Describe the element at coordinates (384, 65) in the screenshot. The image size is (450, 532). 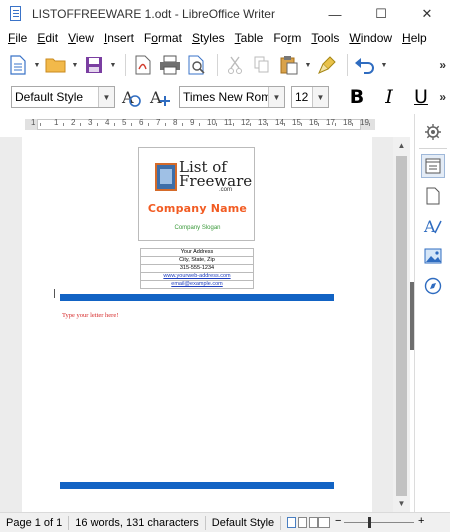
I see `undo-dropdown-arrow: ▼` at that location.